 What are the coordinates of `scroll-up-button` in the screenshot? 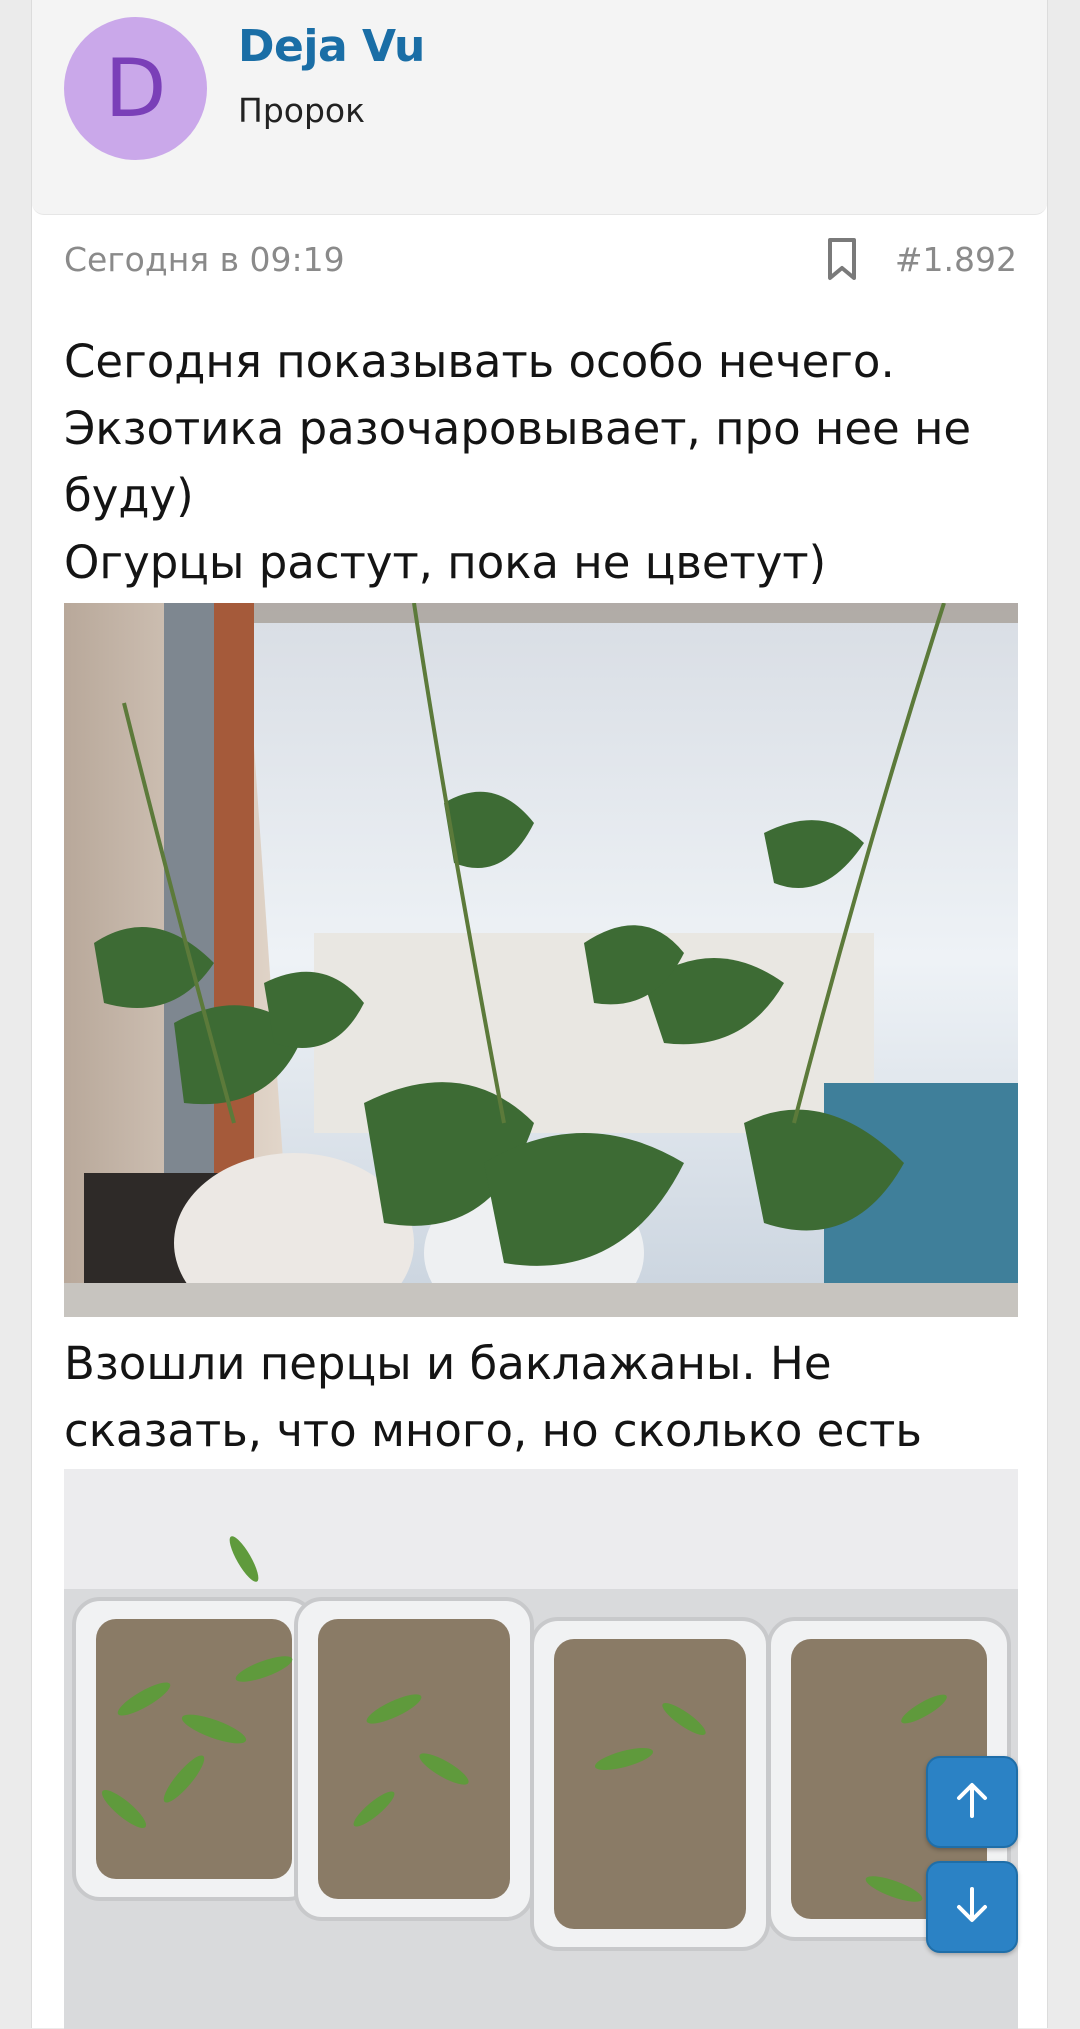 It's located at (972, 1802).